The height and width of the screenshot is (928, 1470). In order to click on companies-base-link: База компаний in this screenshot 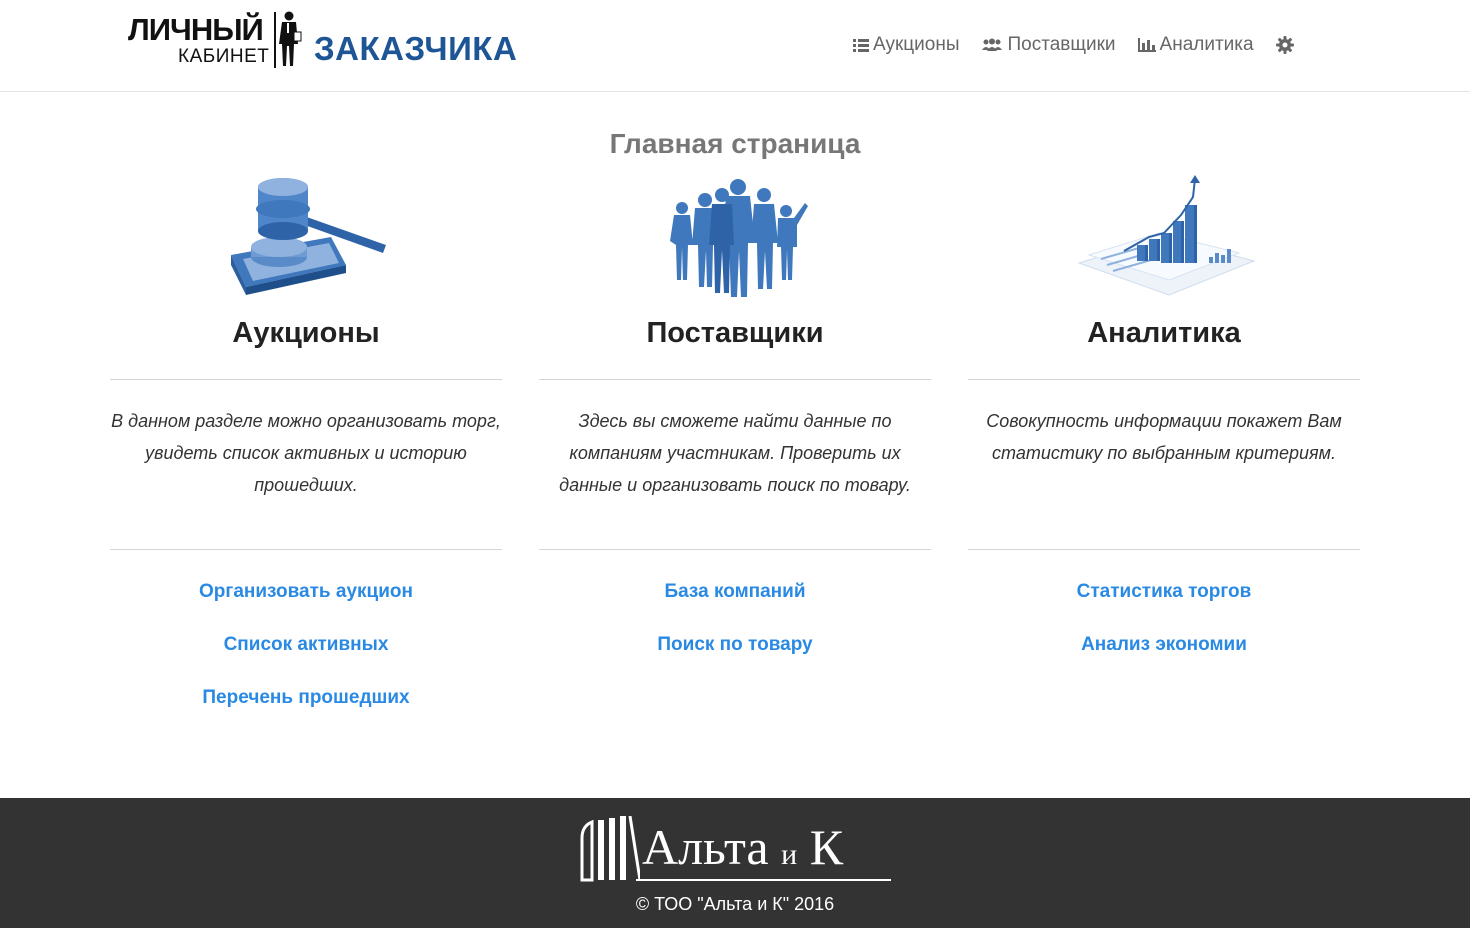, I will do `click(735, 604)`.